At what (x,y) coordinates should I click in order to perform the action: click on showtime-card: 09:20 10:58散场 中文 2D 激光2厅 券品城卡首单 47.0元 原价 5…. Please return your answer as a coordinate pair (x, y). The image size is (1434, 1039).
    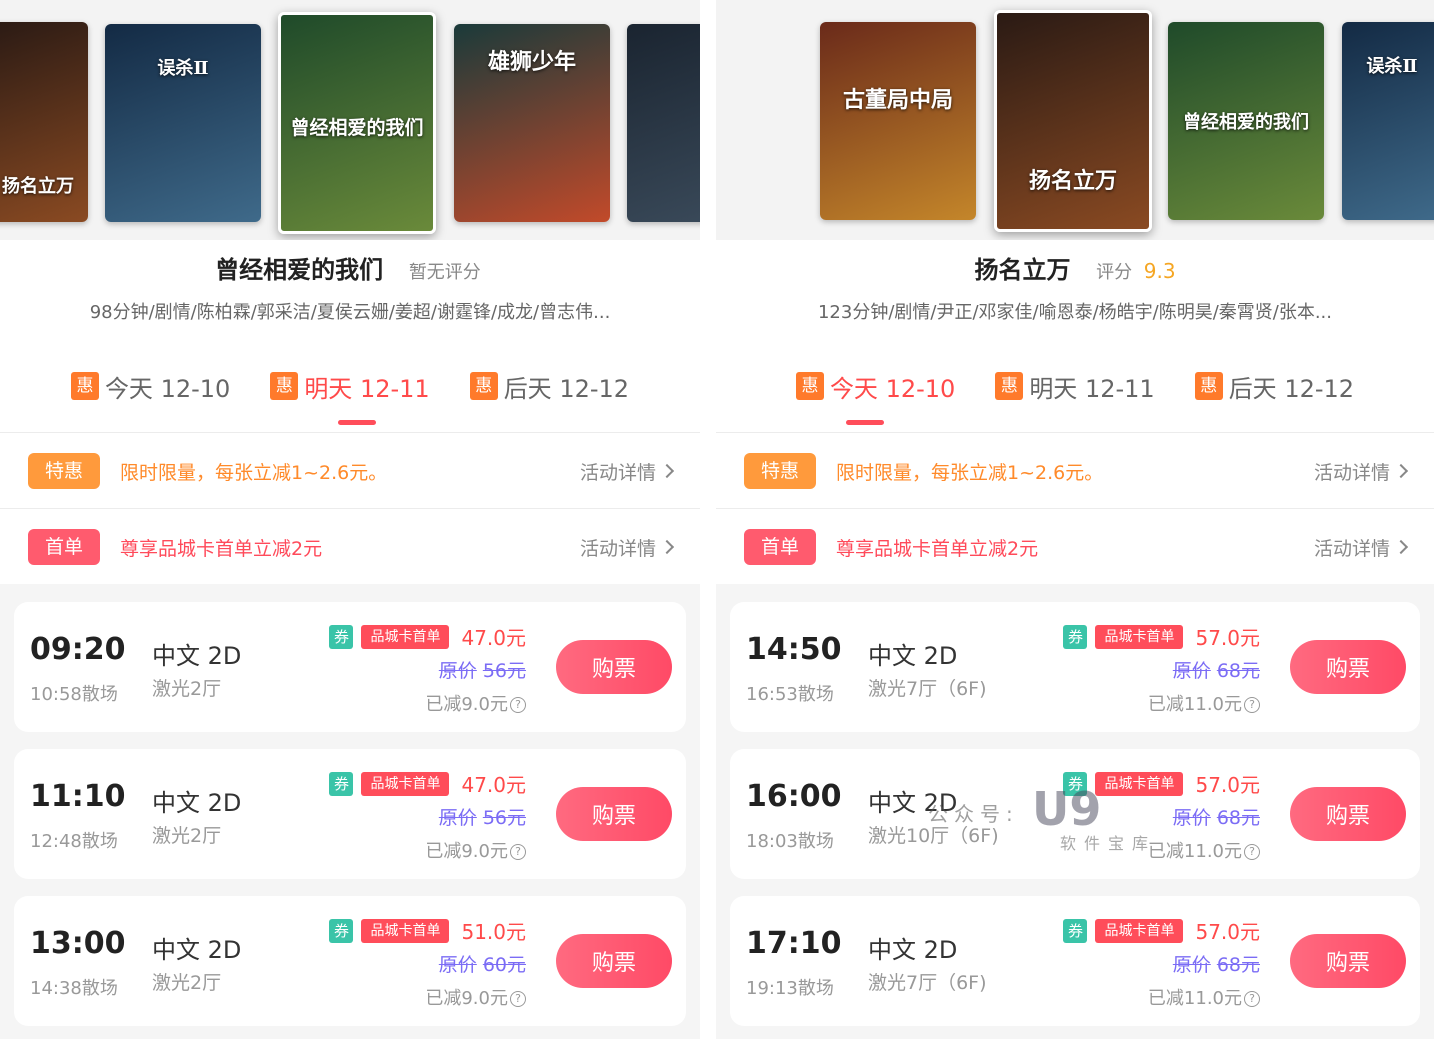
    Looking at the image, I should click on (350, 667).